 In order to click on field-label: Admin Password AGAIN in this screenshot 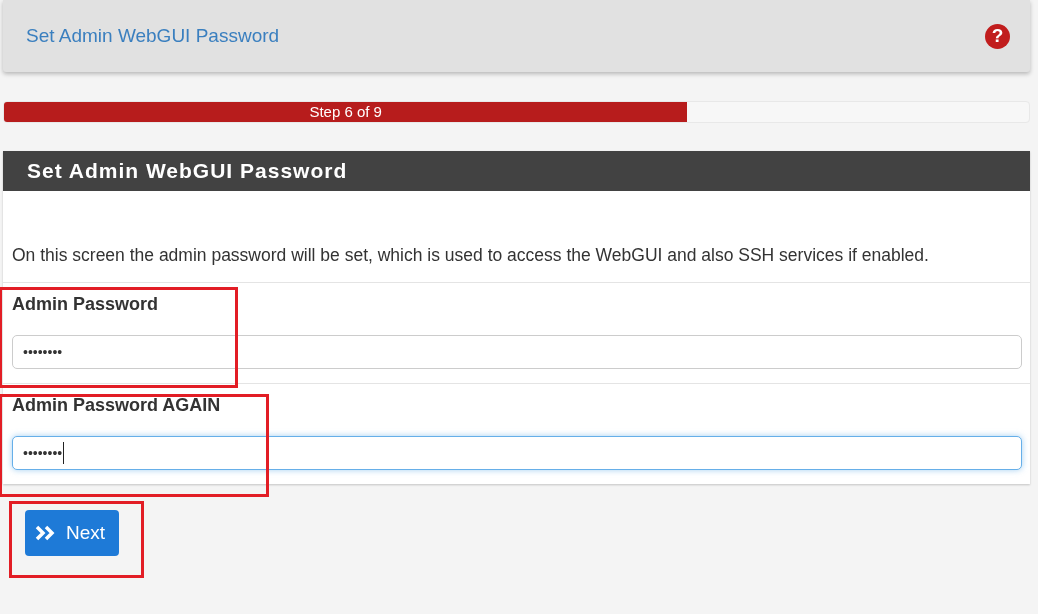, I will do `click(117, 405)`.